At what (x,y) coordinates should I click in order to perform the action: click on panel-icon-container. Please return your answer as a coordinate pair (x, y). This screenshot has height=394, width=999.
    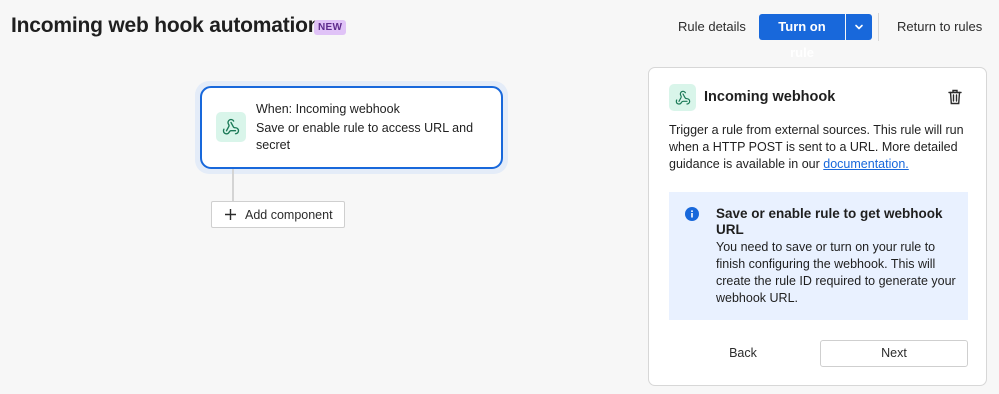
    Looking at the image, I should click on (682, 97).